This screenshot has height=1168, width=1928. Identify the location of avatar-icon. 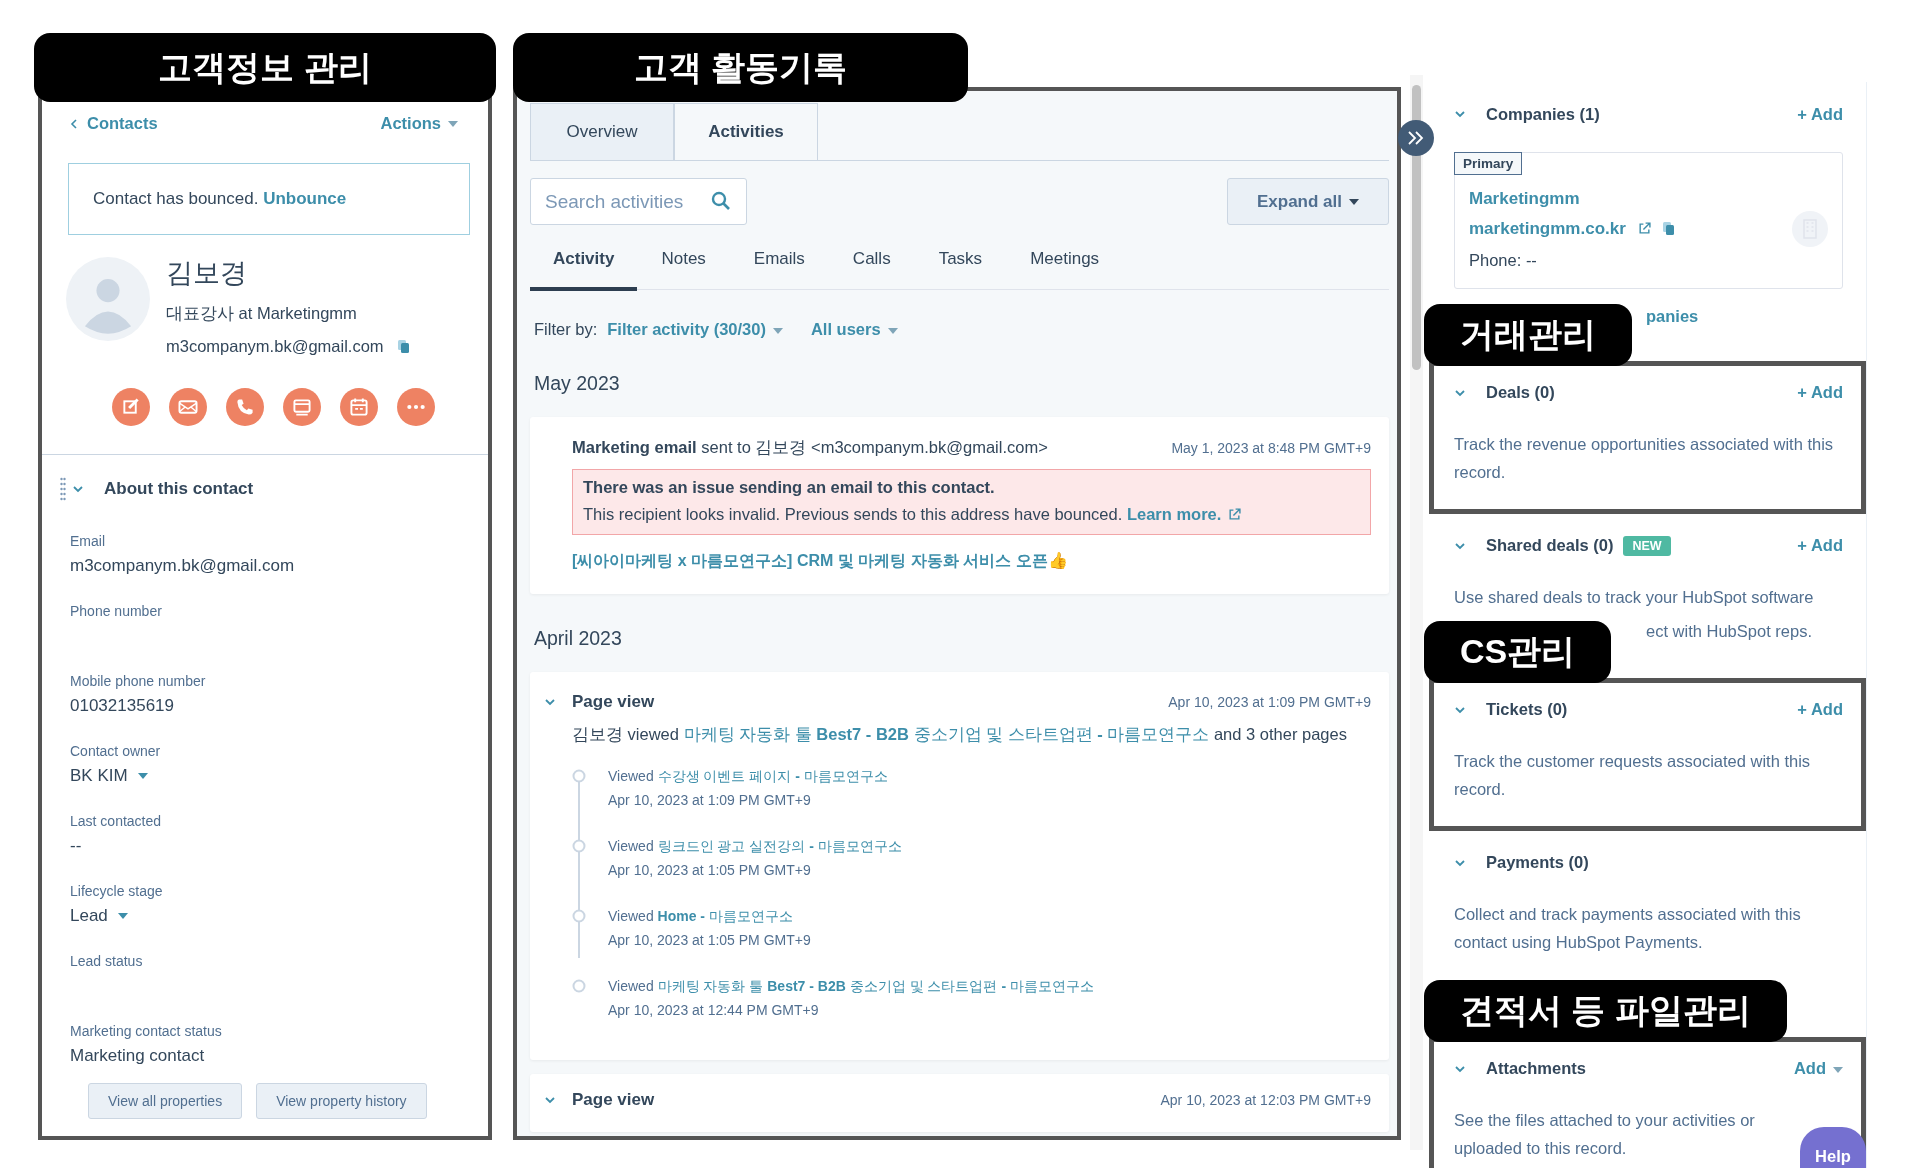
(108, 299).